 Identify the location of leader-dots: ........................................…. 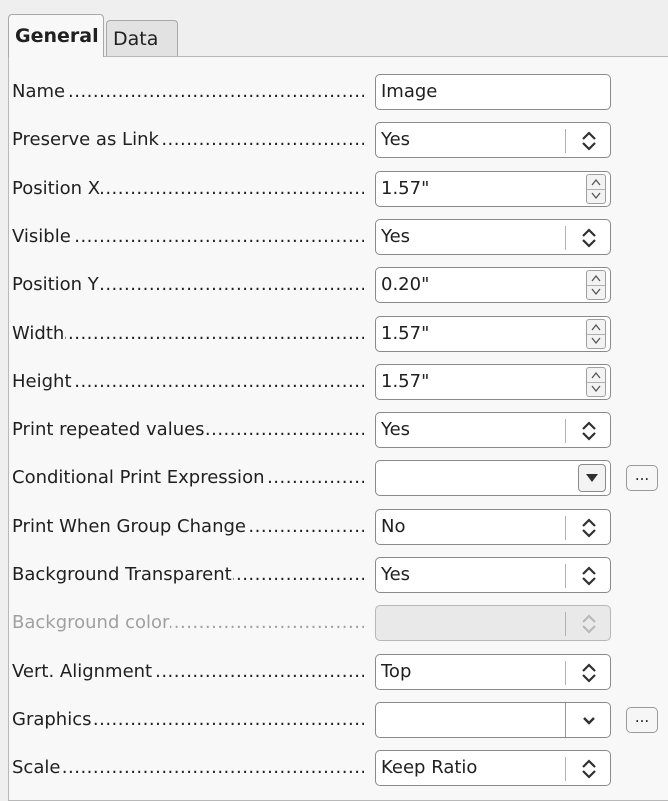
(188, 767).